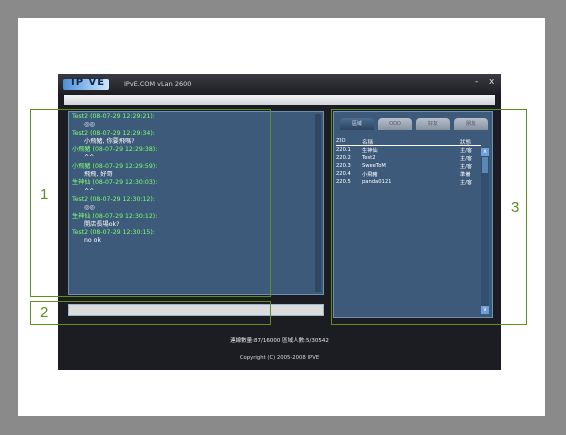  I want to click on callout-label-2: 2, so click(44, 312).